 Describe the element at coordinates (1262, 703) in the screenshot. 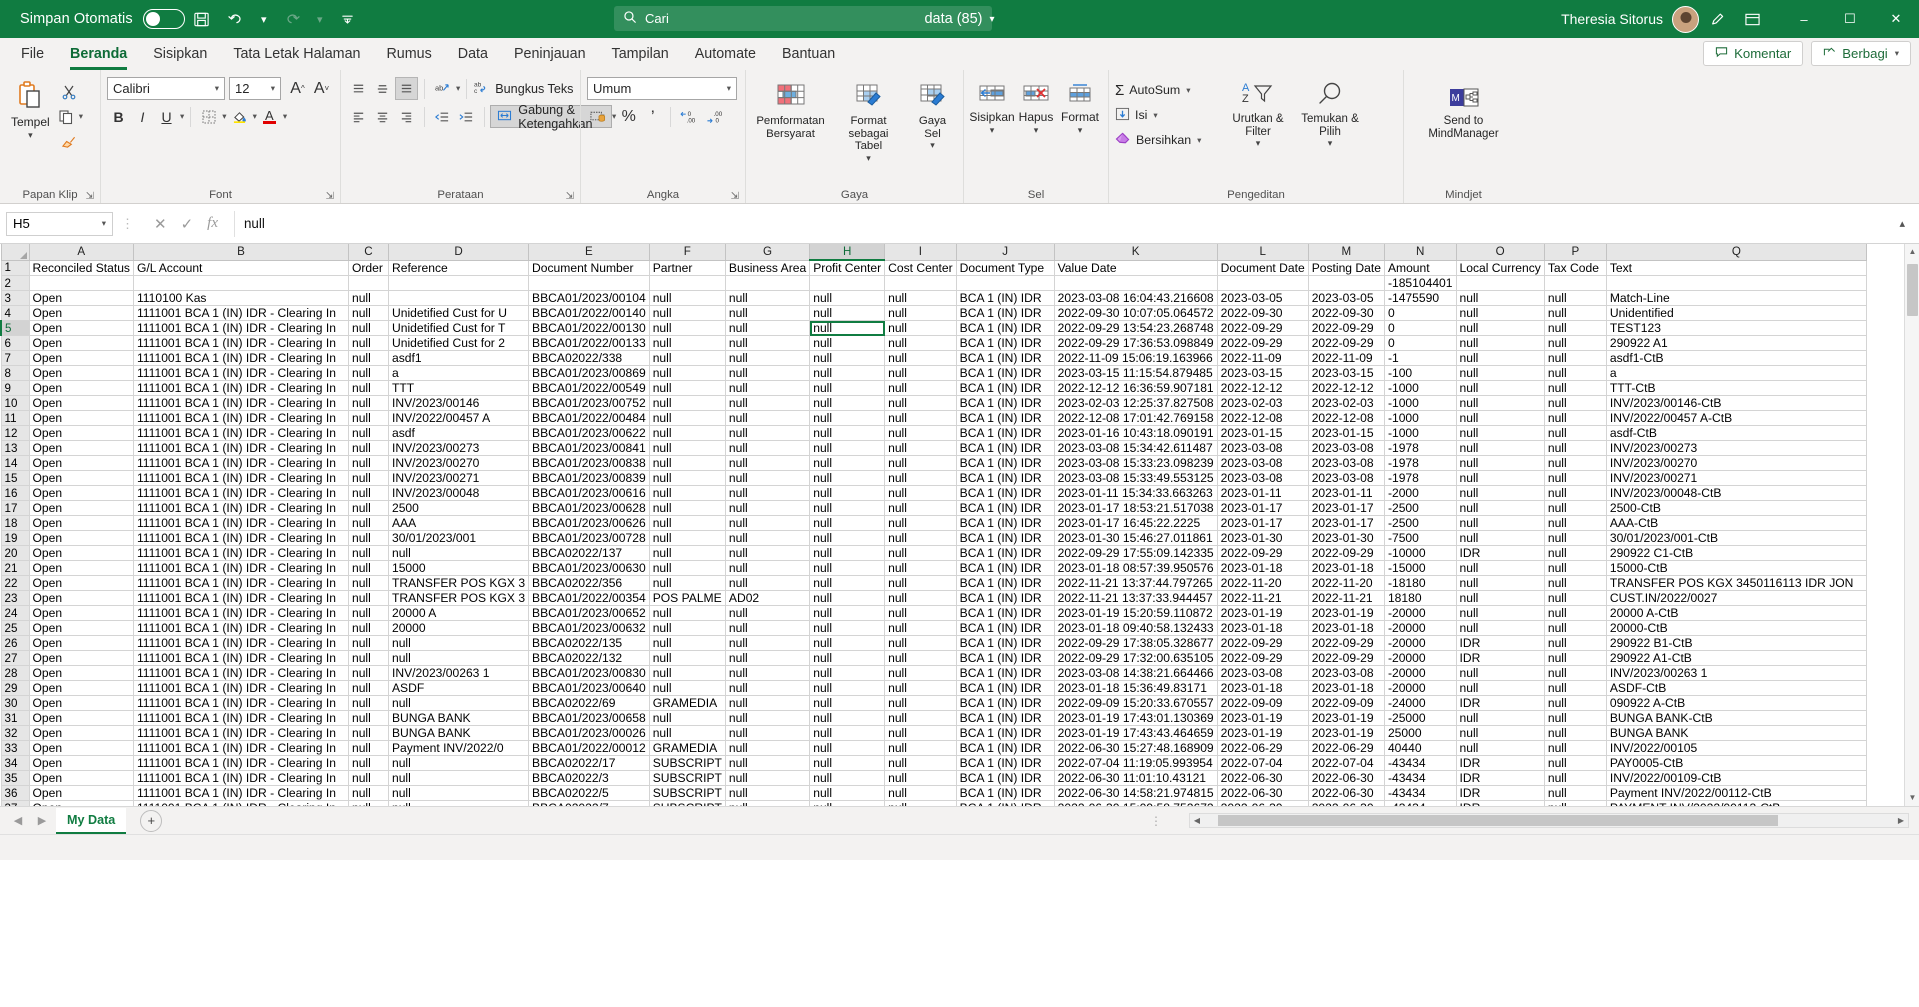

I see `grid-cell: 2022-09-09` at that location.